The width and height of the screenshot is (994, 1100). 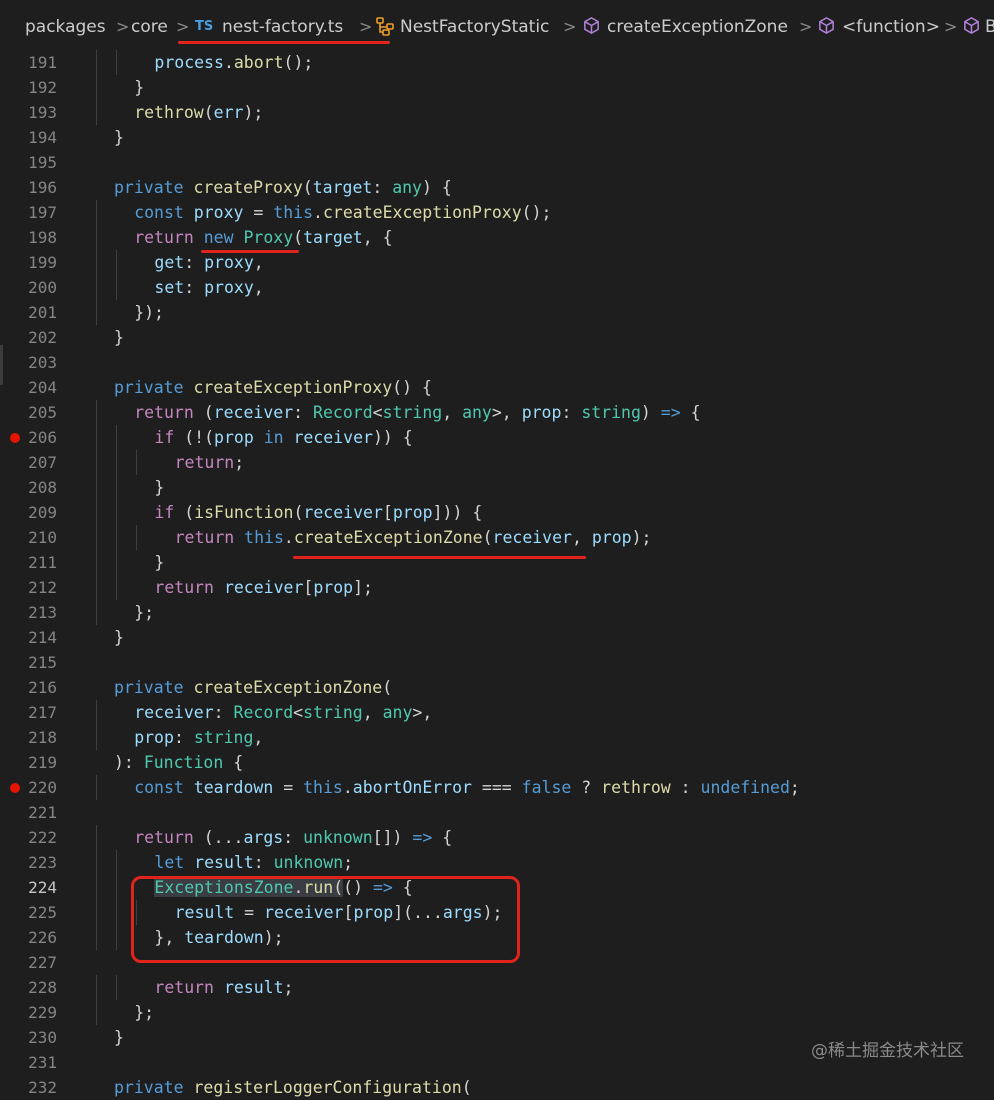 What do you see at coordinates (28, 162) in the screenshot?
I see `line-number: 195` at bounding box center [28, 162].